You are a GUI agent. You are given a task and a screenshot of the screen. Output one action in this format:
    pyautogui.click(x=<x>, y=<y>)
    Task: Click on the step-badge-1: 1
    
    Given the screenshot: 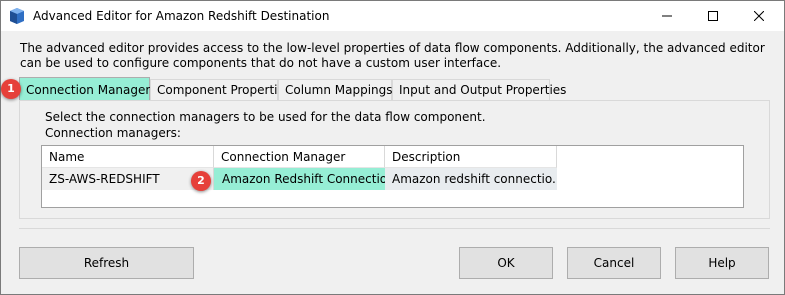 What is the action you would take?
    pyautogui.click(x=11, y=89)
    